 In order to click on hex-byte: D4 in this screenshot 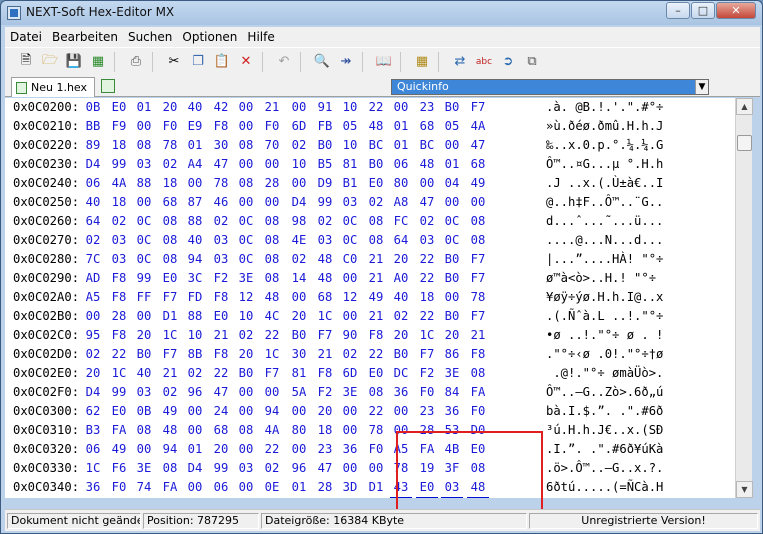, I will do `click(299, 202)`.